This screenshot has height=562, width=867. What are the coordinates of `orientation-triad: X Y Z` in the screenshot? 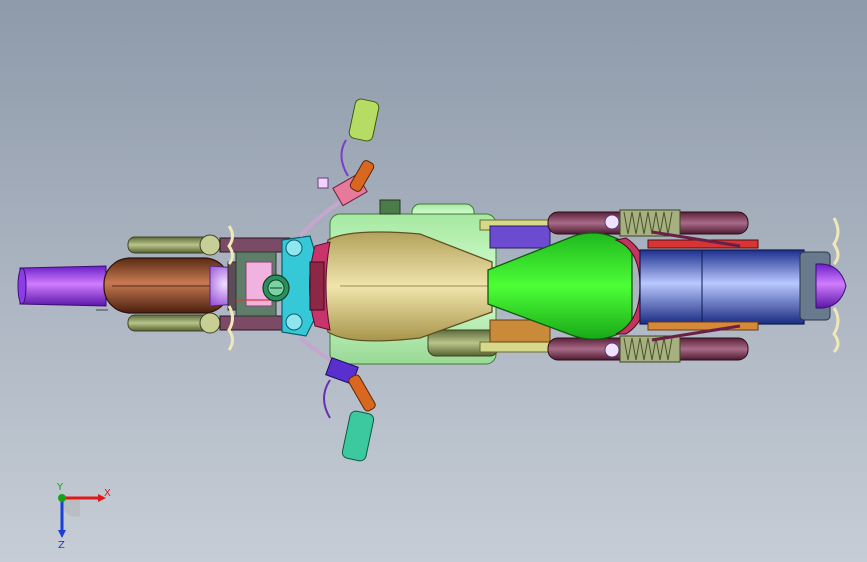 It's located at (83, 516).